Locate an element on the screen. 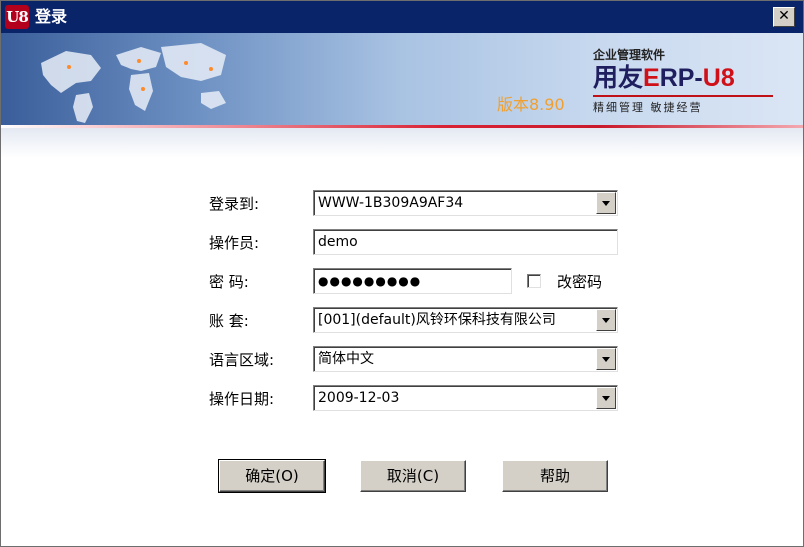  date-value: 2009-12-03 is located at coordinates (359, 398).